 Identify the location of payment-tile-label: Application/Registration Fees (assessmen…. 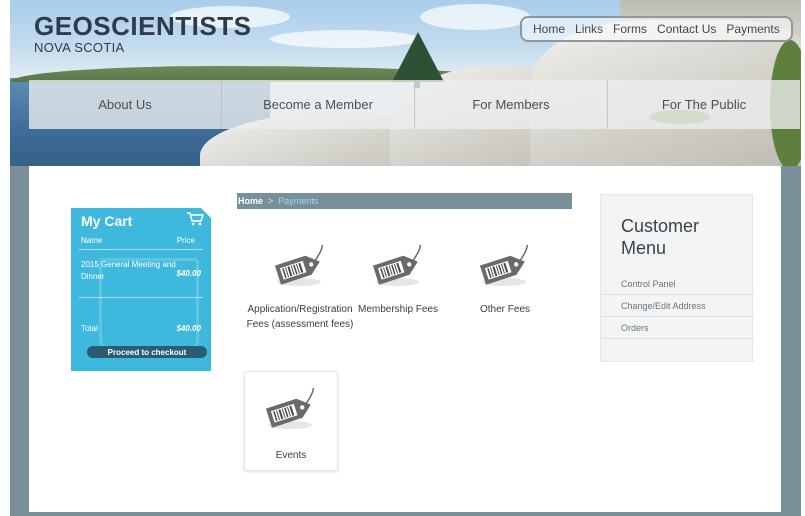
(300, 317).